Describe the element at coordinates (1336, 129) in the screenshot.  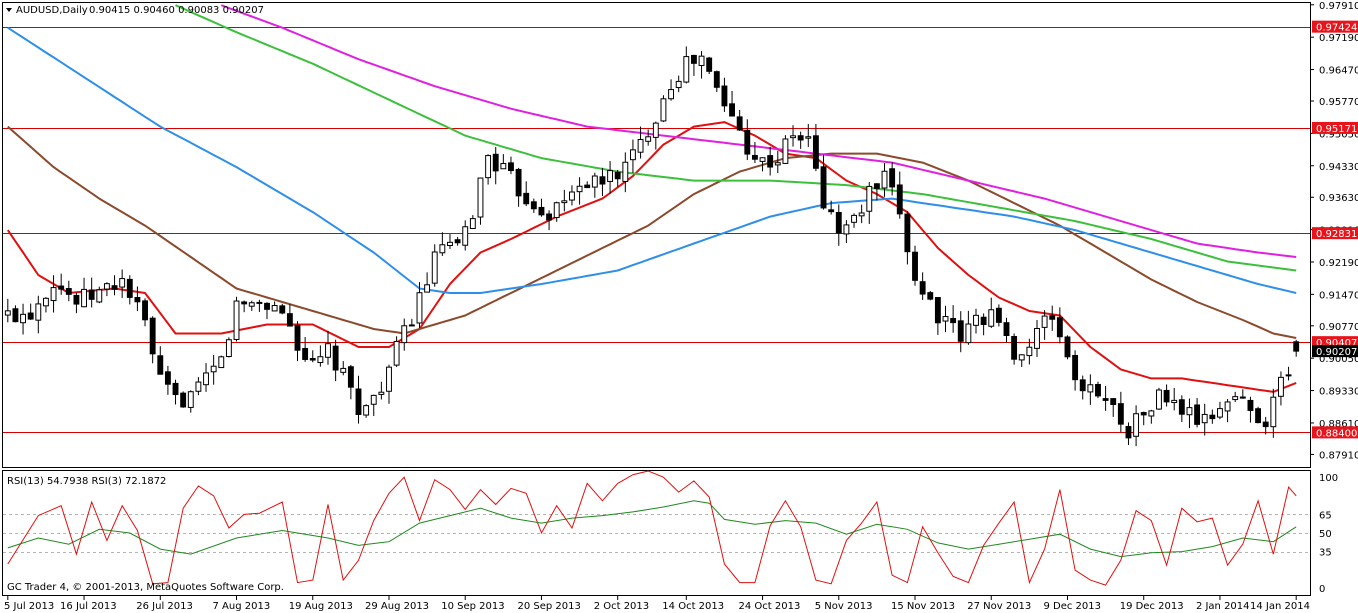
I see `level-price-tag-text: 0.95171` at that location.